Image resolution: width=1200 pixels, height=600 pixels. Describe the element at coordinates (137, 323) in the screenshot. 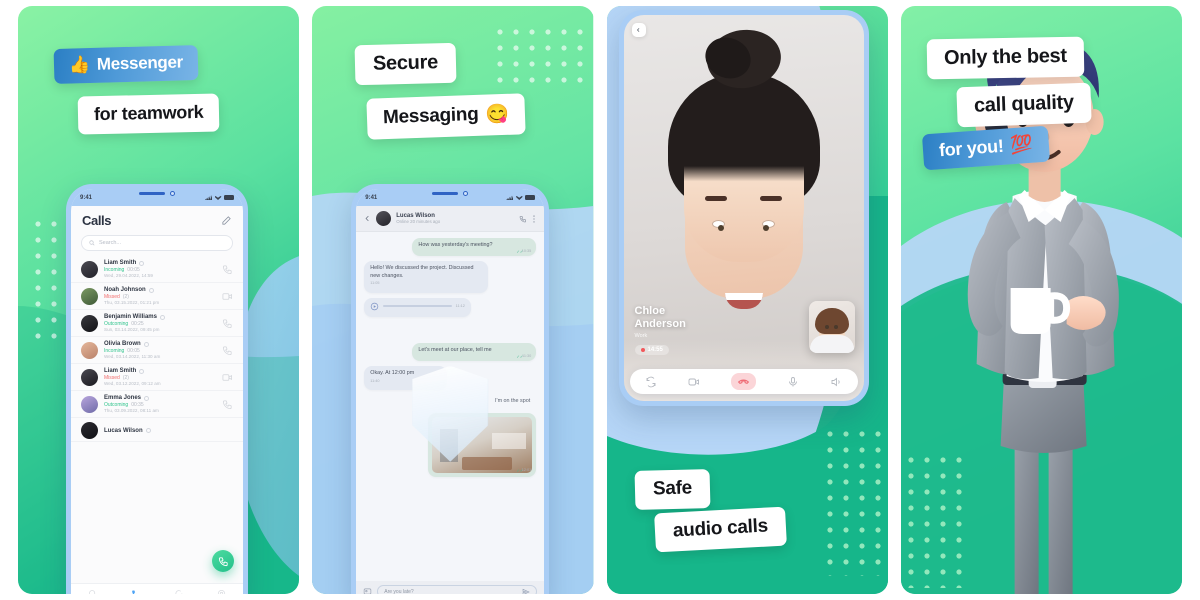

I see `call-duration: 00:25` at that location.